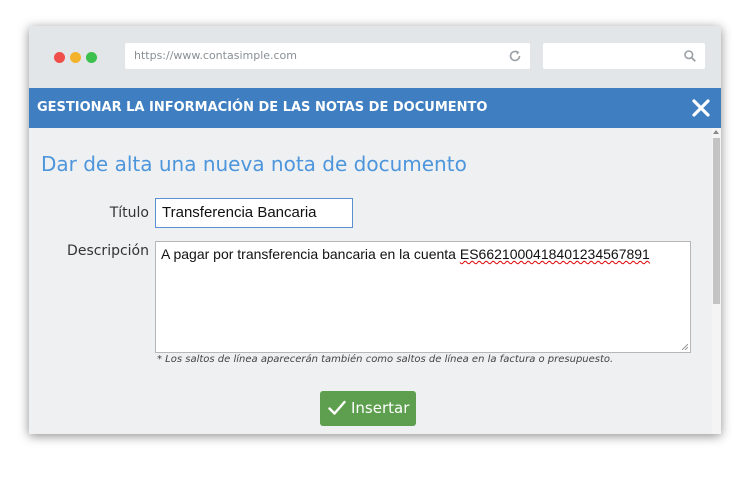  I want to click on browser-search-box, so click(624, 56).